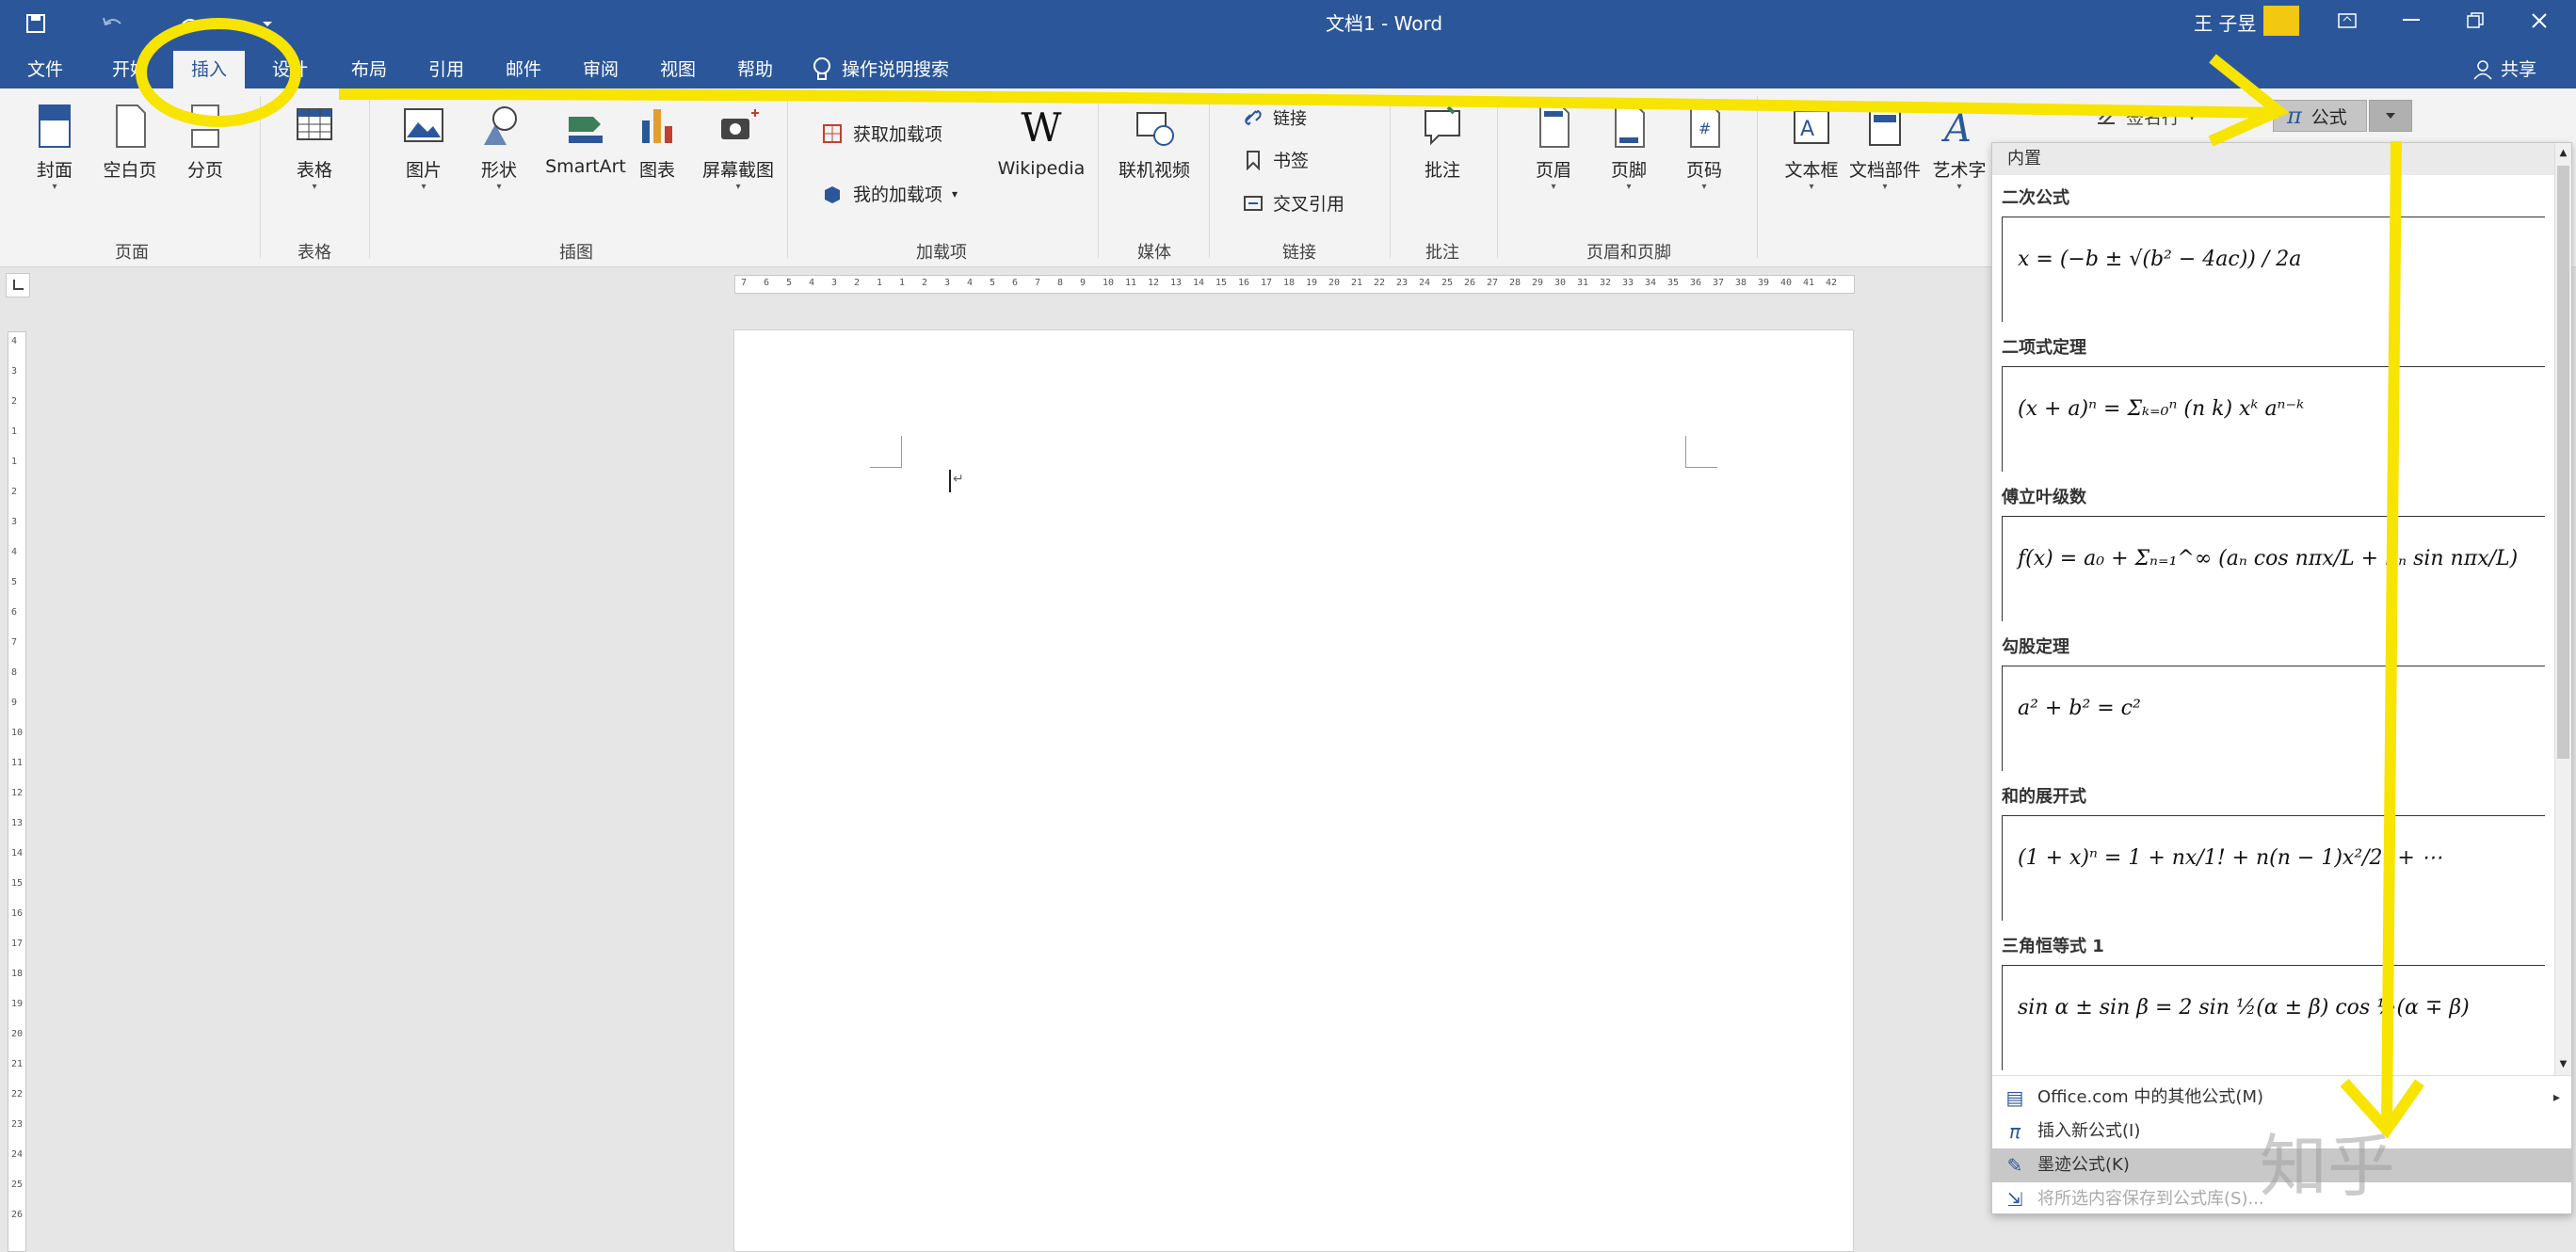 Image resolution: width=2576 pixels, height=1252 pixels. Describe the element at coordinates (2504, 69) in the screenshot. I see `share-button: 共享` at that location.